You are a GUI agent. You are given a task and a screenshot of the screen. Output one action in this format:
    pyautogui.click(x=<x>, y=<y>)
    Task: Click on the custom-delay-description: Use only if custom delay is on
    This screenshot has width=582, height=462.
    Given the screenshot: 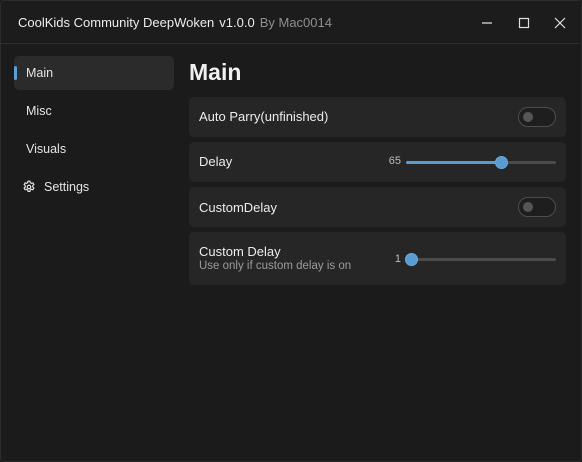 What is the action you would take?
    pyautogui.click(x=275, y=266)
    